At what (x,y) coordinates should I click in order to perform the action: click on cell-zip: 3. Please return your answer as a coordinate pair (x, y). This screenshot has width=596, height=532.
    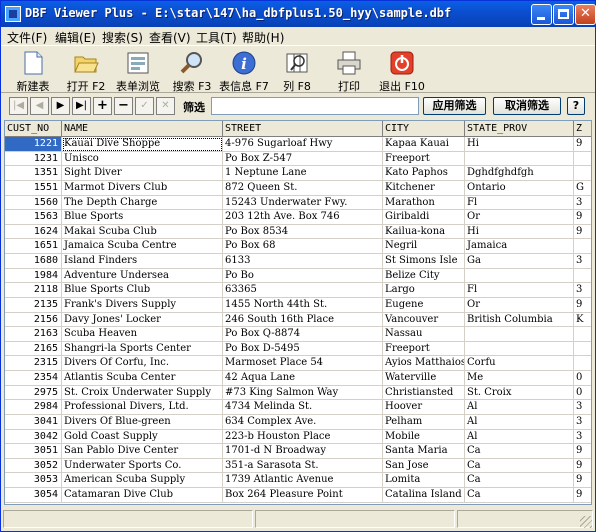
    Looking at the image, I should click on (582, 203).